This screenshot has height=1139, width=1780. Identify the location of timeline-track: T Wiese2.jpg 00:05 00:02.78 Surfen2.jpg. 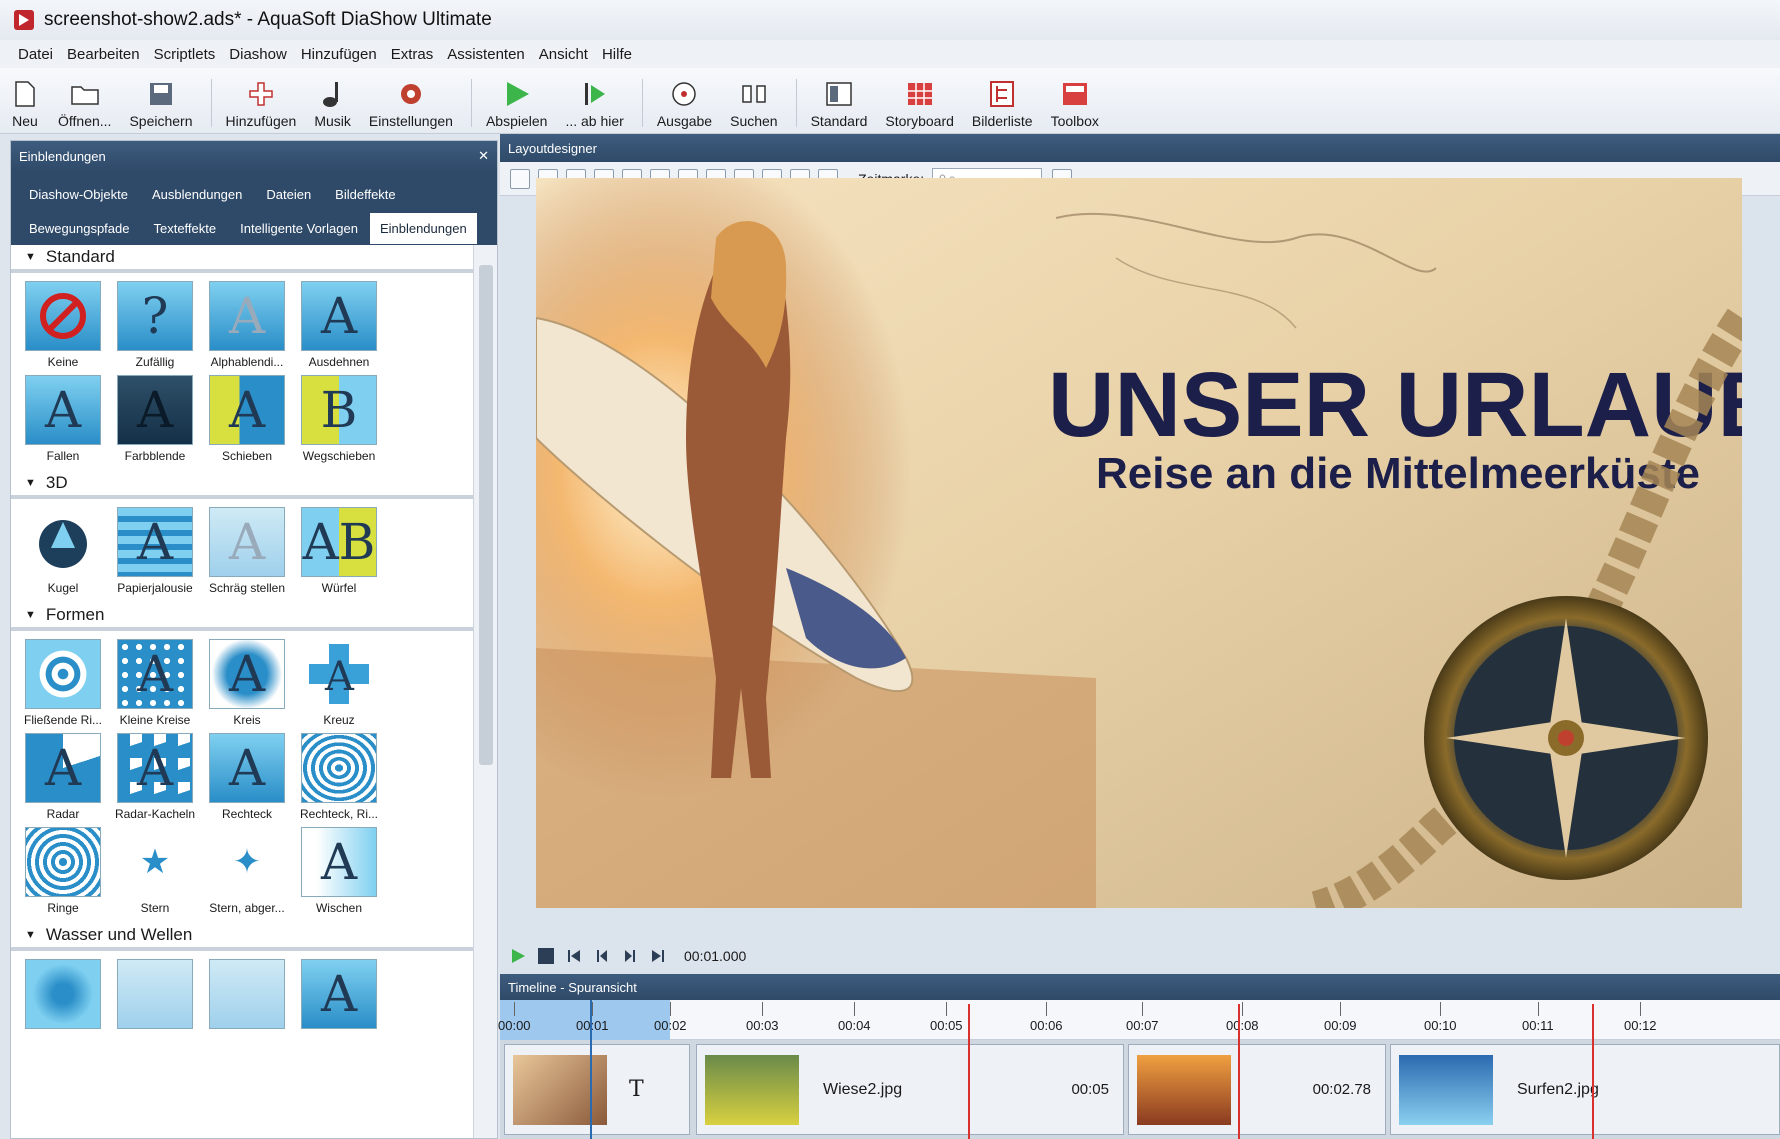
(1140, 1089).